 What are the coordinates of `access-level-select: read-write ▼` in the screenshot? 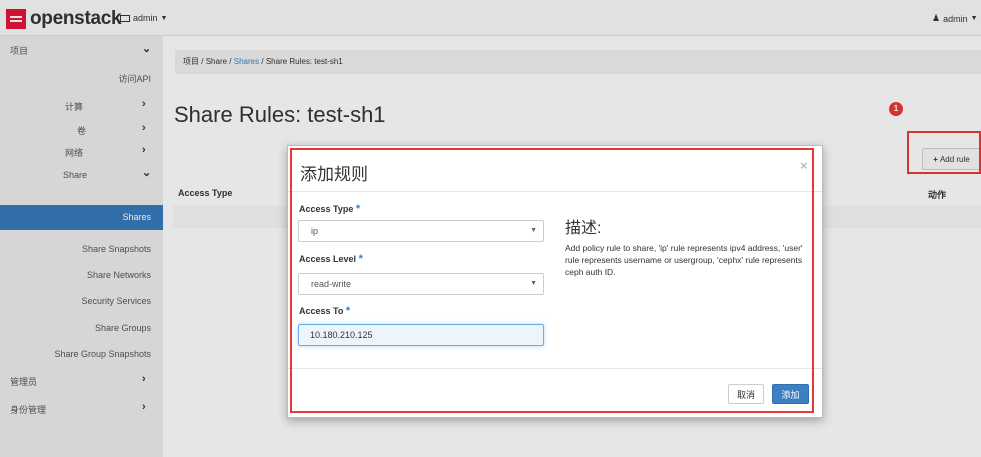 It's located at (421, 284).